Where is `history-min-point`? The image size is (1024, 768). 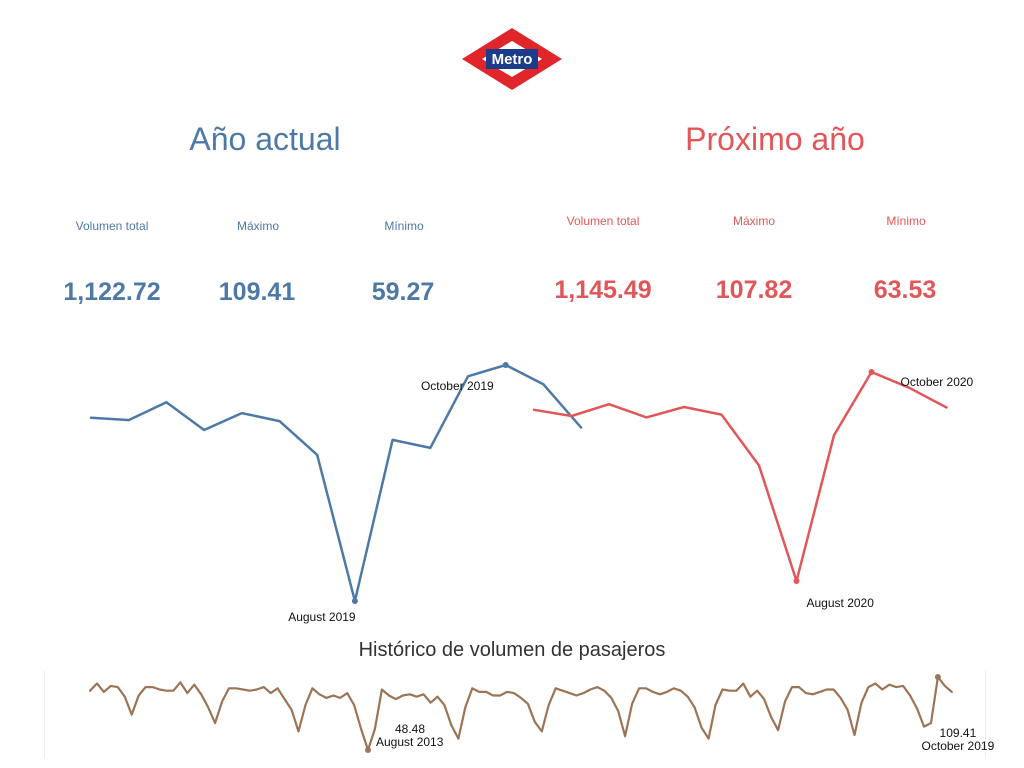
history-min-point is located at coordinates (368, 750).